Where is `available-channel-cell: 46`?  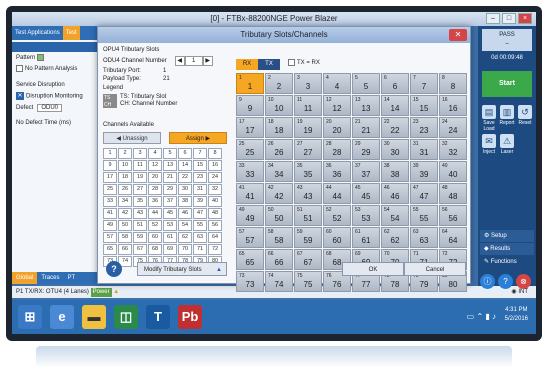
available-channel-cell: 46 is located at coordinates (185, 213).